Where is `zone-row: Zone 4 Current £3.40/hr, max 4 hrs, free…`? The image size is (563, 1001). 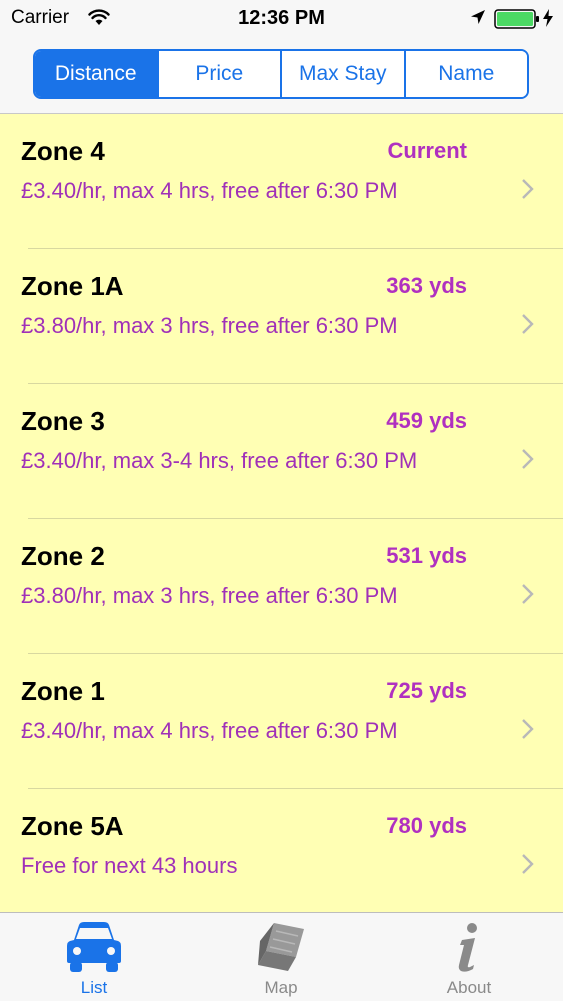 zone-row: Zone 4 Current £3.40/hr, max 4 hrs, free… is located at coordinates (281, 181).